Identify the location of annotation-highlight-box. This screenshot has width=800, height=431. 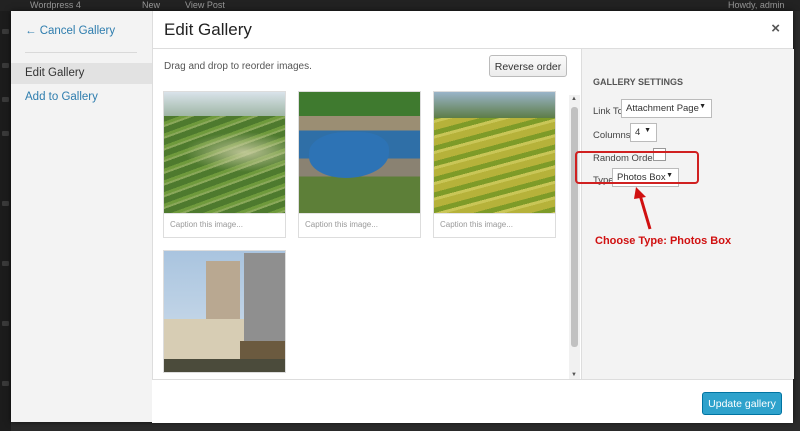
(637, 167).